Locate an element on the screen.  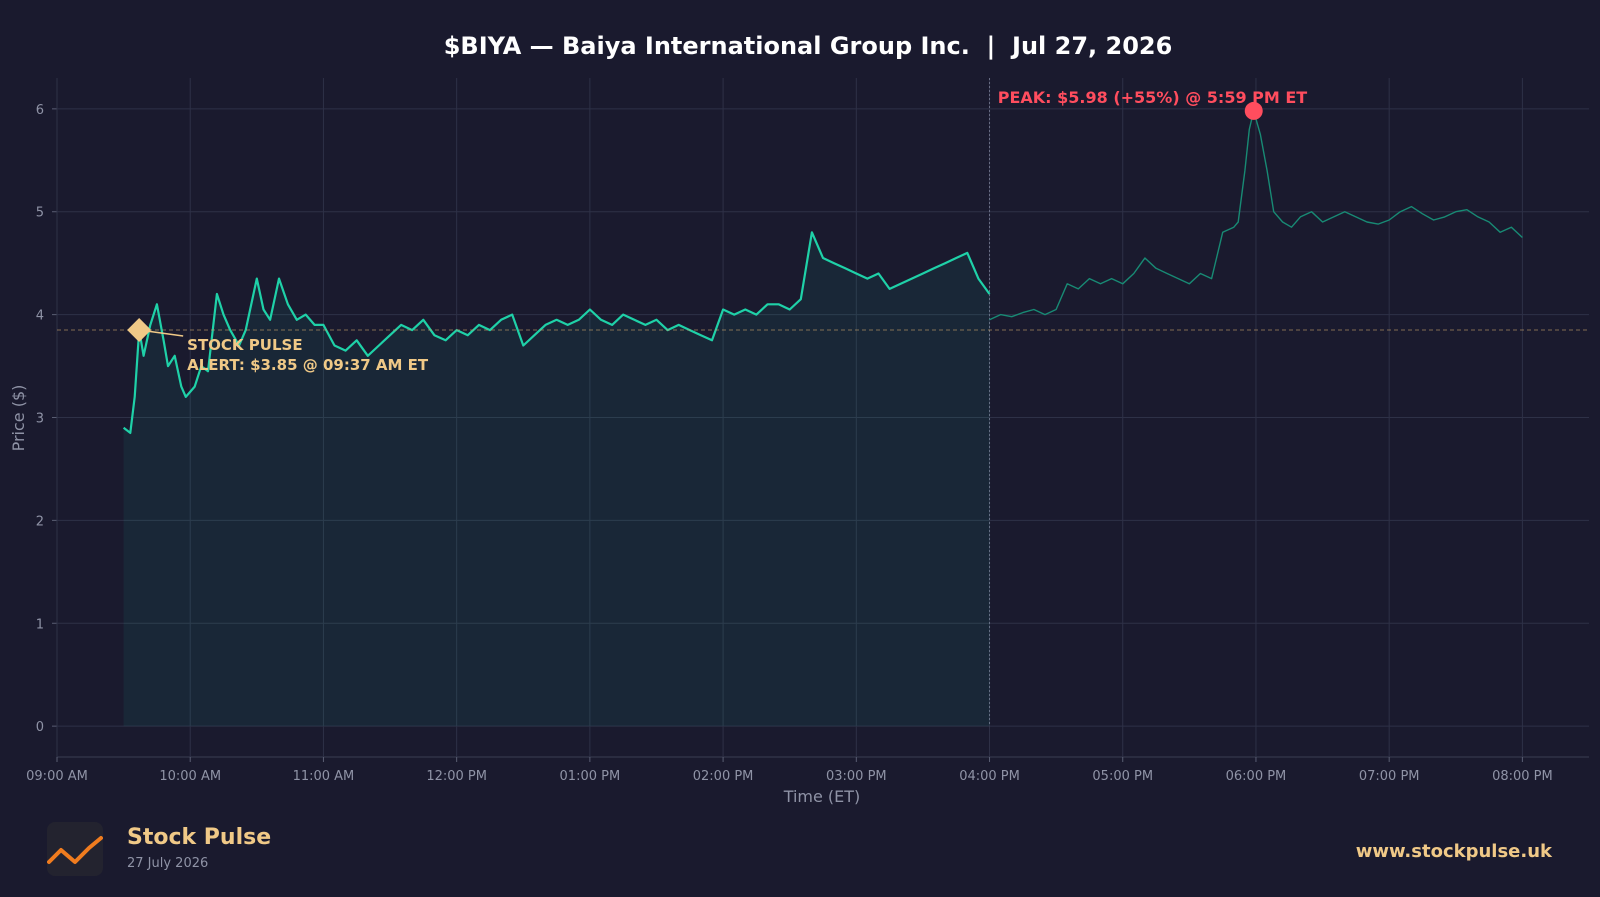
x-tick-label: 11:00 AM is located at coordinates (324, 776).